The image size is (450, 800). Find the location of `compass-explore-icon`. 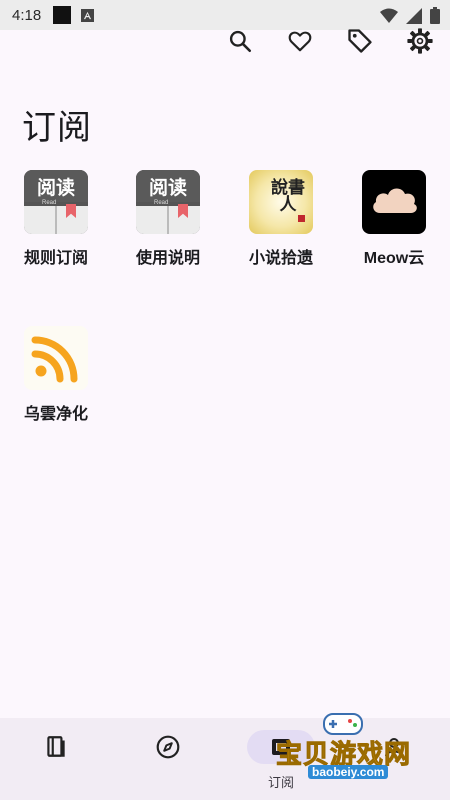

compass-explore-icon is located at coordinates (168, 747).